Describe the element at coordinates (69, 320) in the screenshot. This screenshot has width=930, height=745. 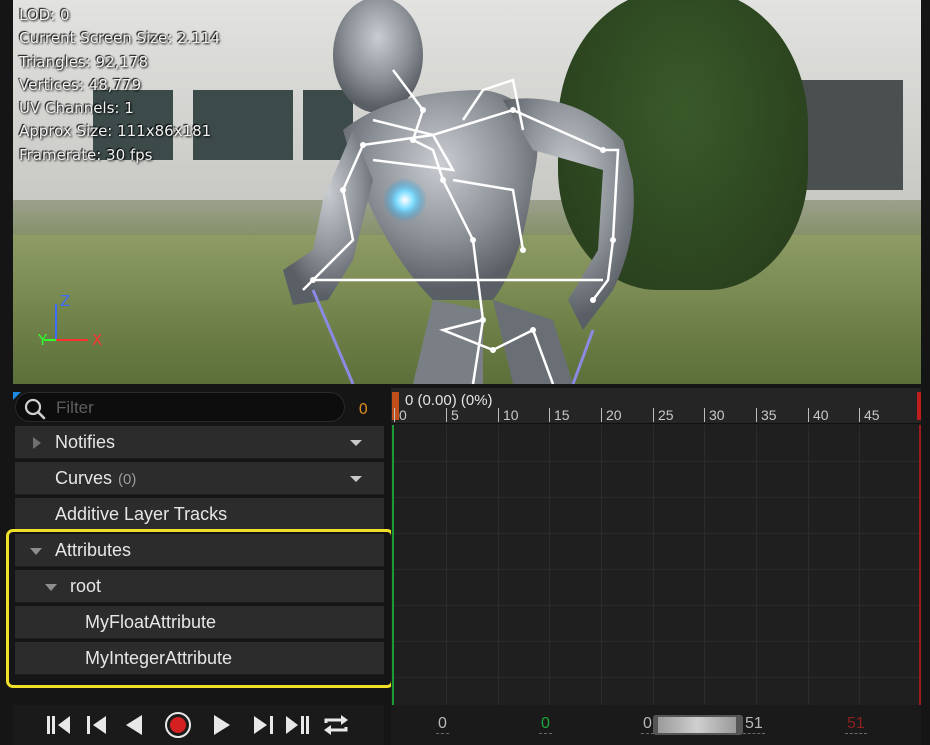
I see `axis-gizmo-icon: Z Y X` at that location.